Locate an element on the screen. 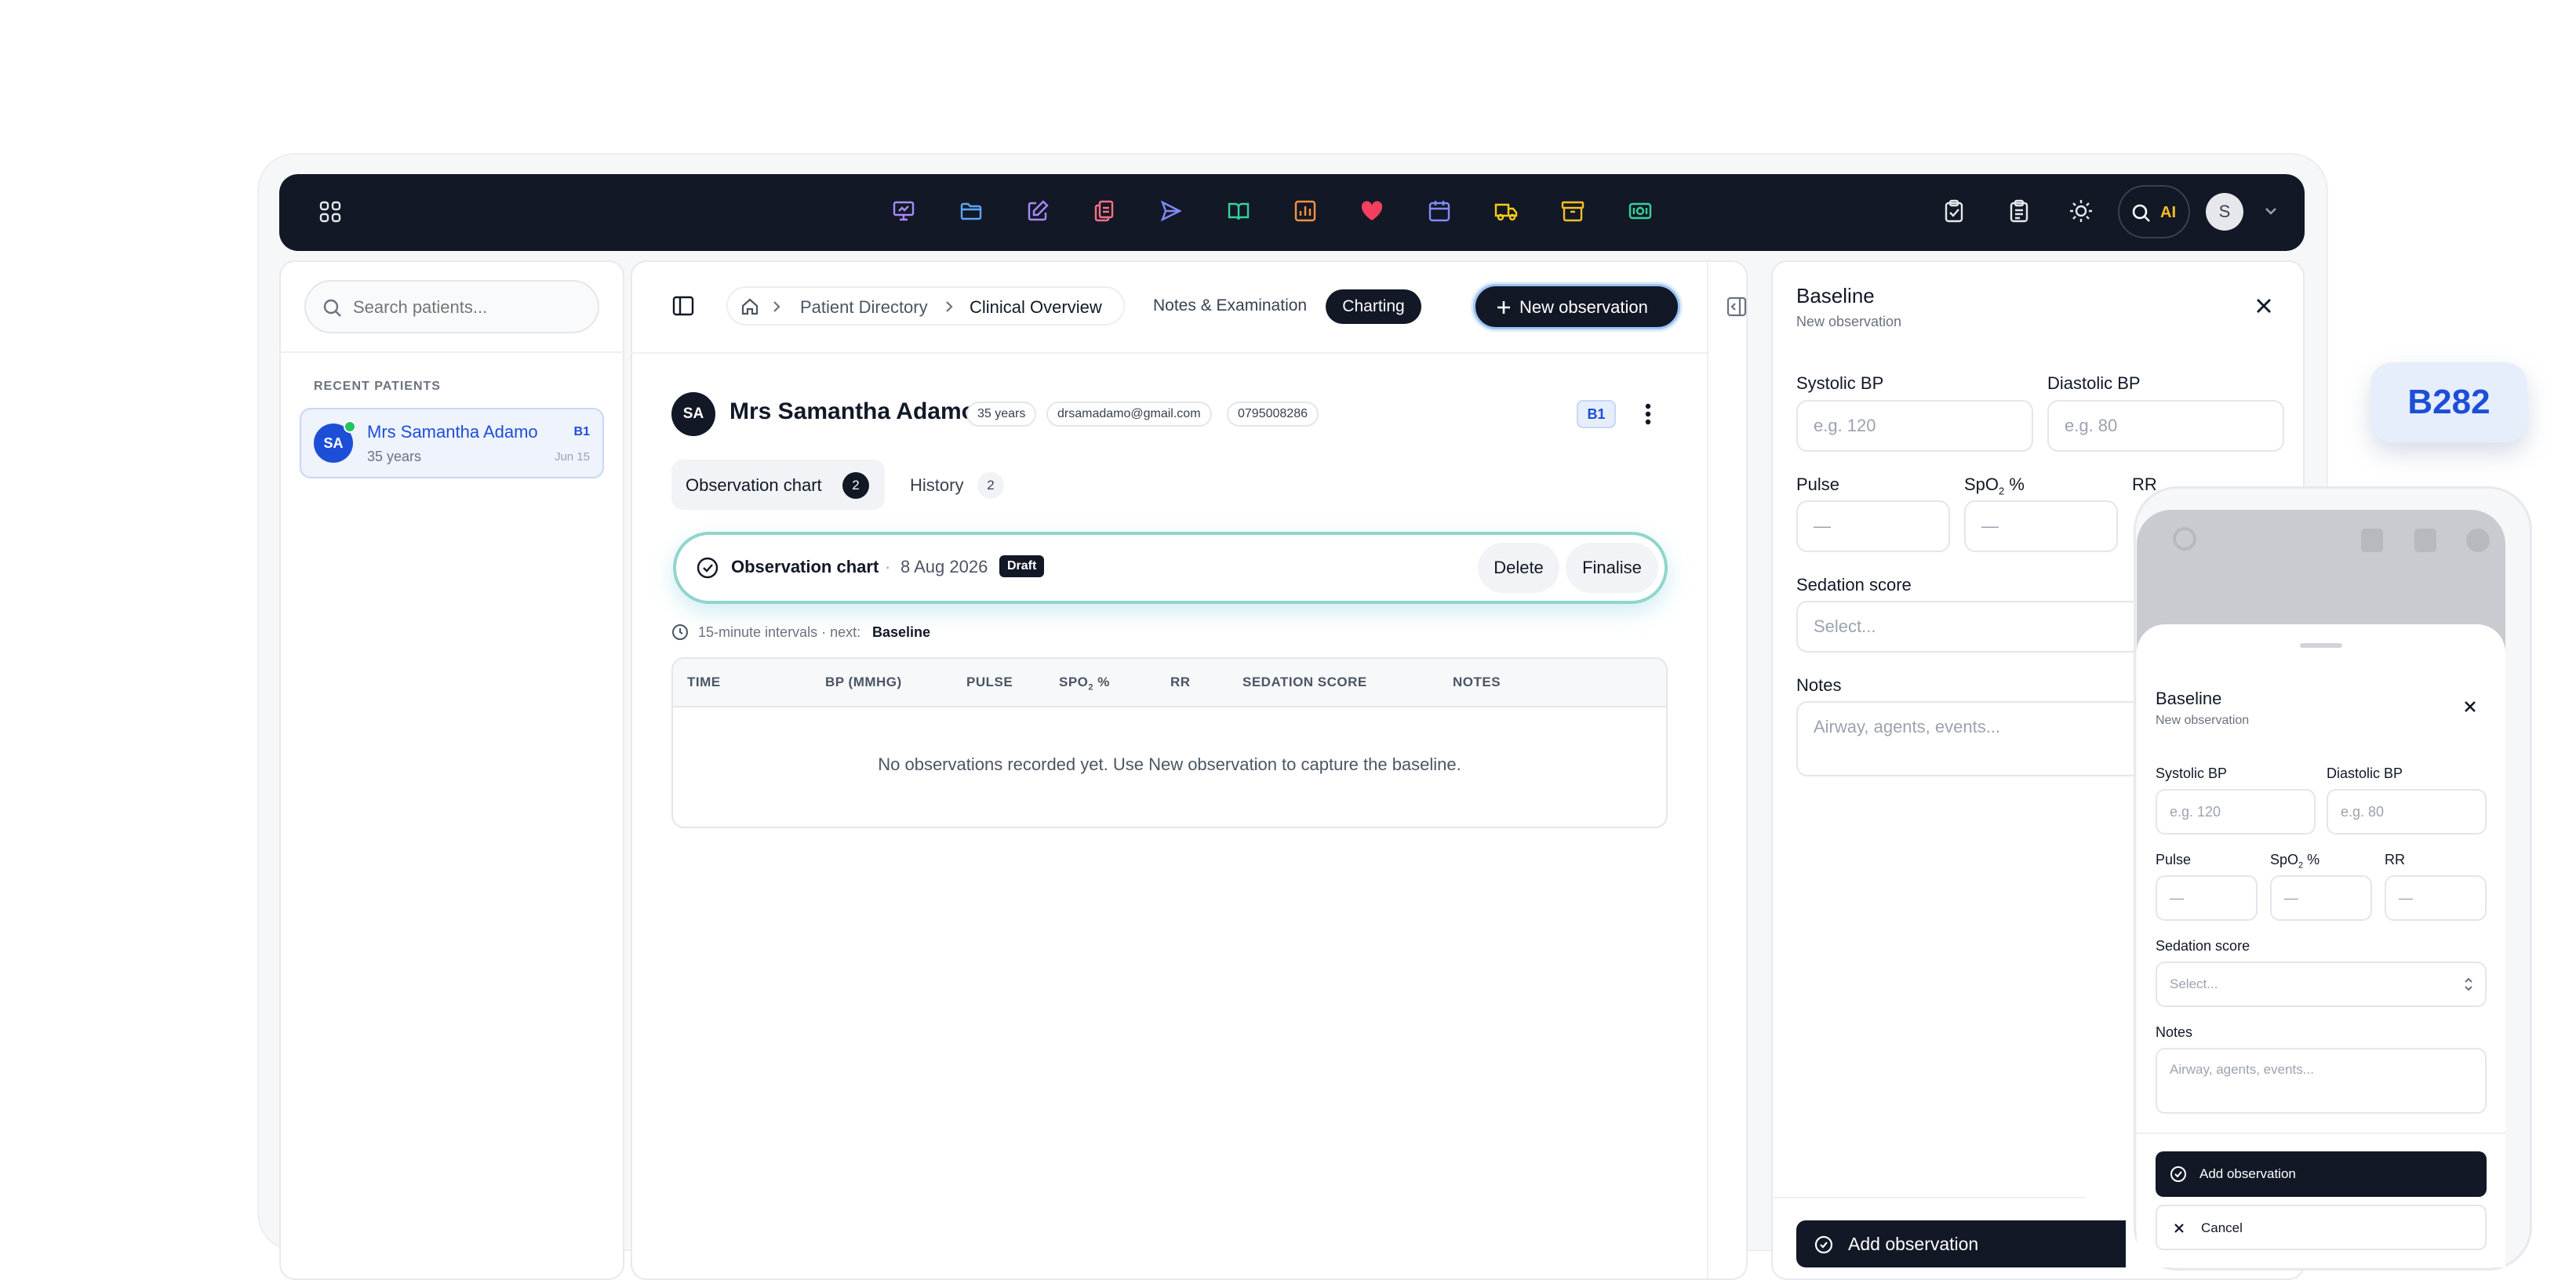 The image size is (2576, 1280). ai-search-button: AI is located at coordinates (2154, 211).